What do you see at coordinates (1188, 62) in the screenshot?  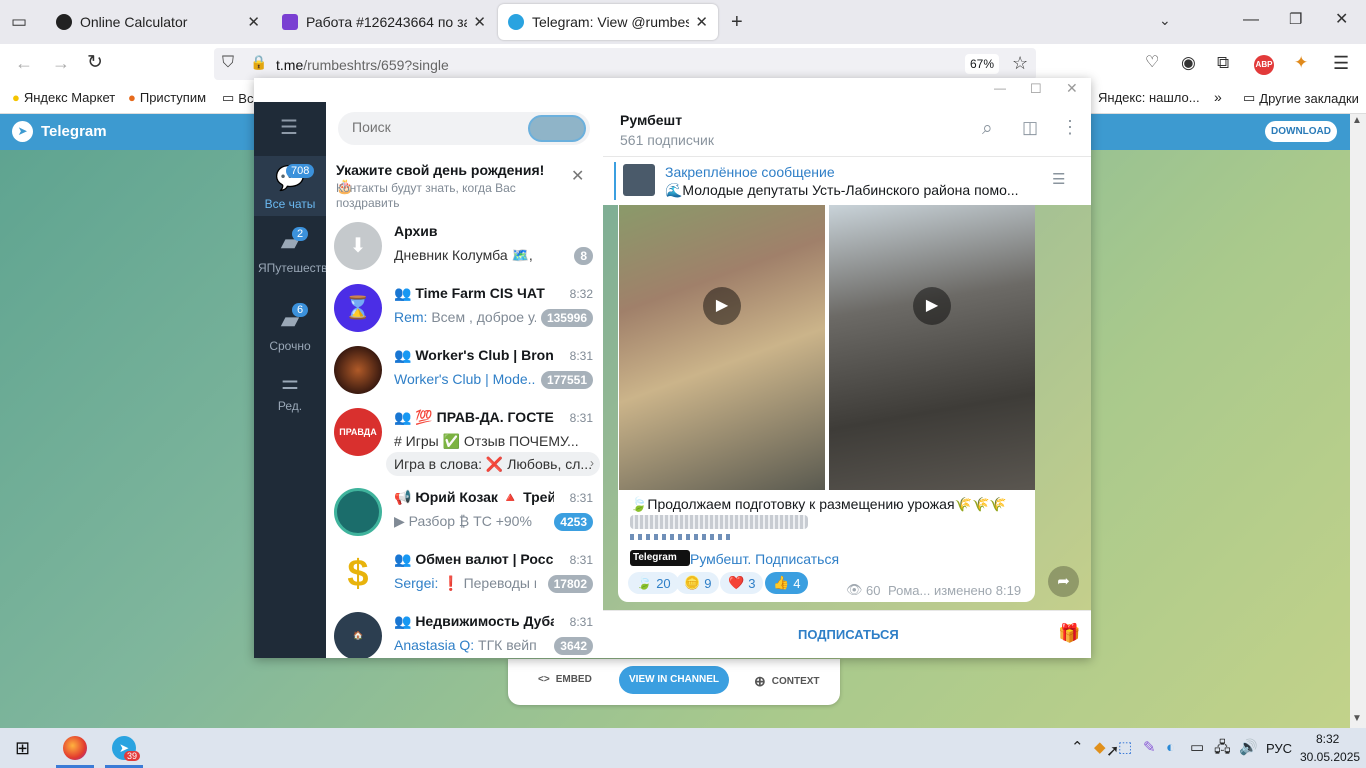 I see `account-icon: ◉` at bounding box center [1188, 62].